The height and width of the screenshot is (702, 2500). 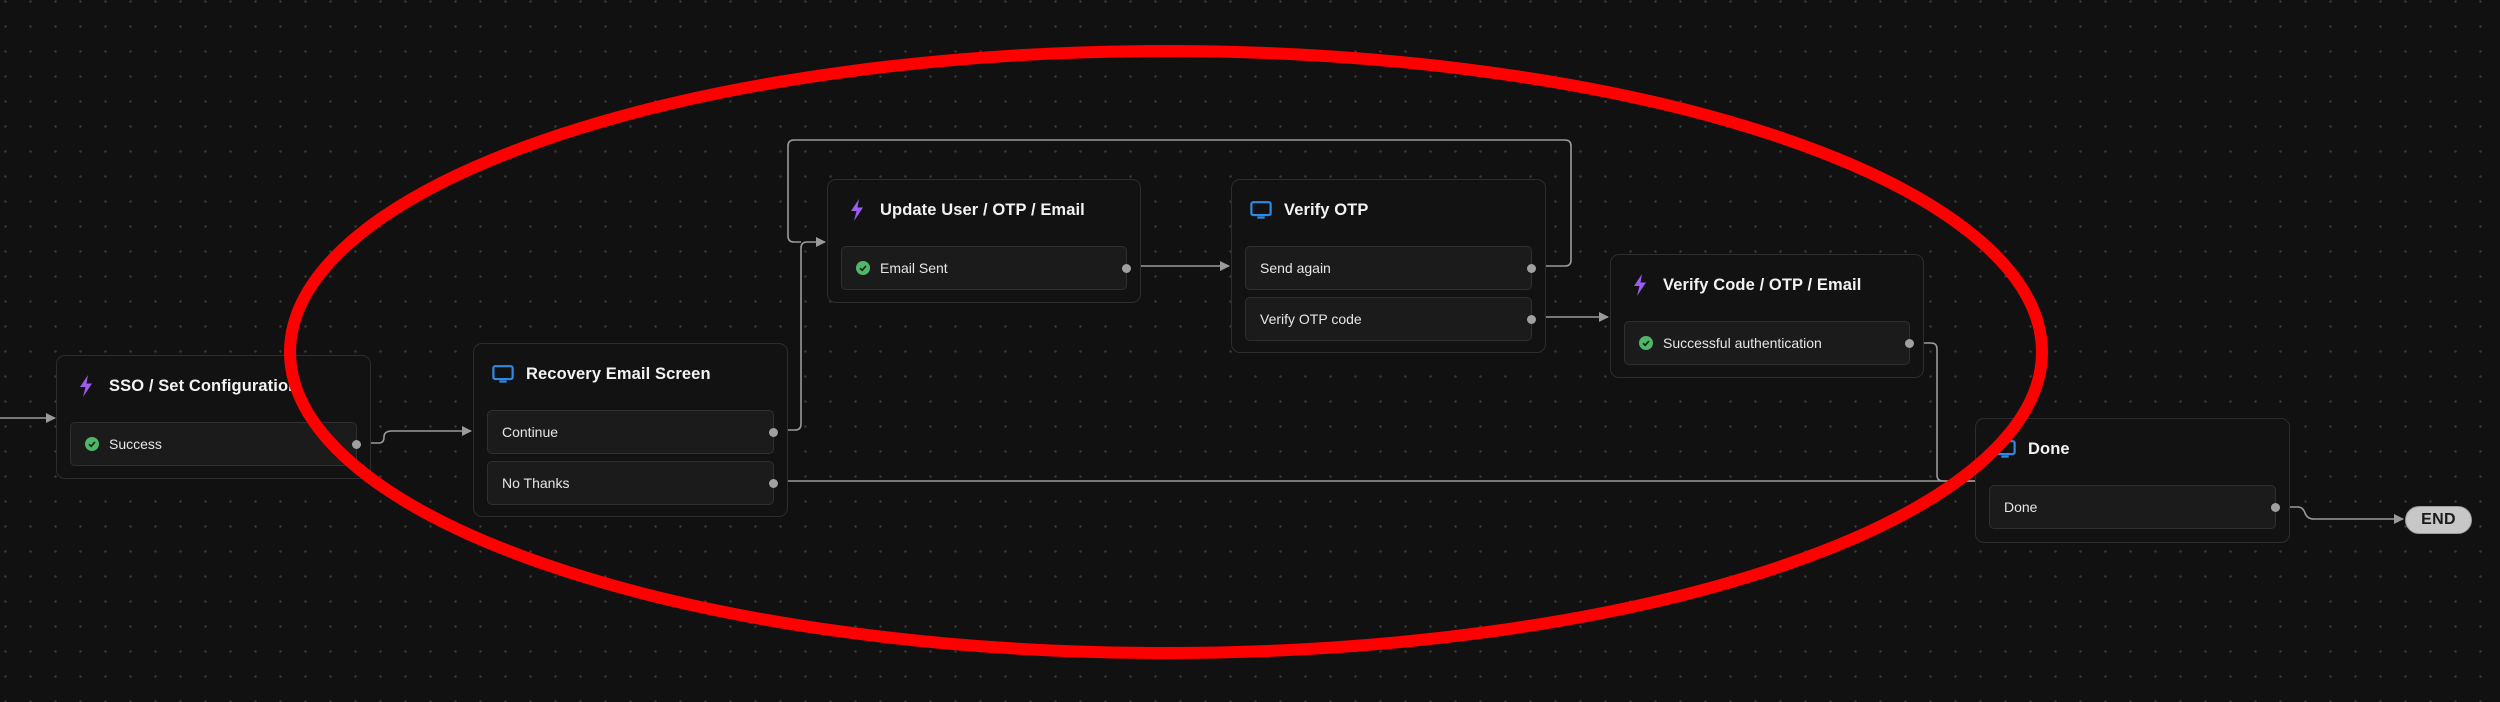 What do you see at coordinates (914, 268) in the screenshot?
I see `output-label: Email Sent` at bounding box center [914, 268].